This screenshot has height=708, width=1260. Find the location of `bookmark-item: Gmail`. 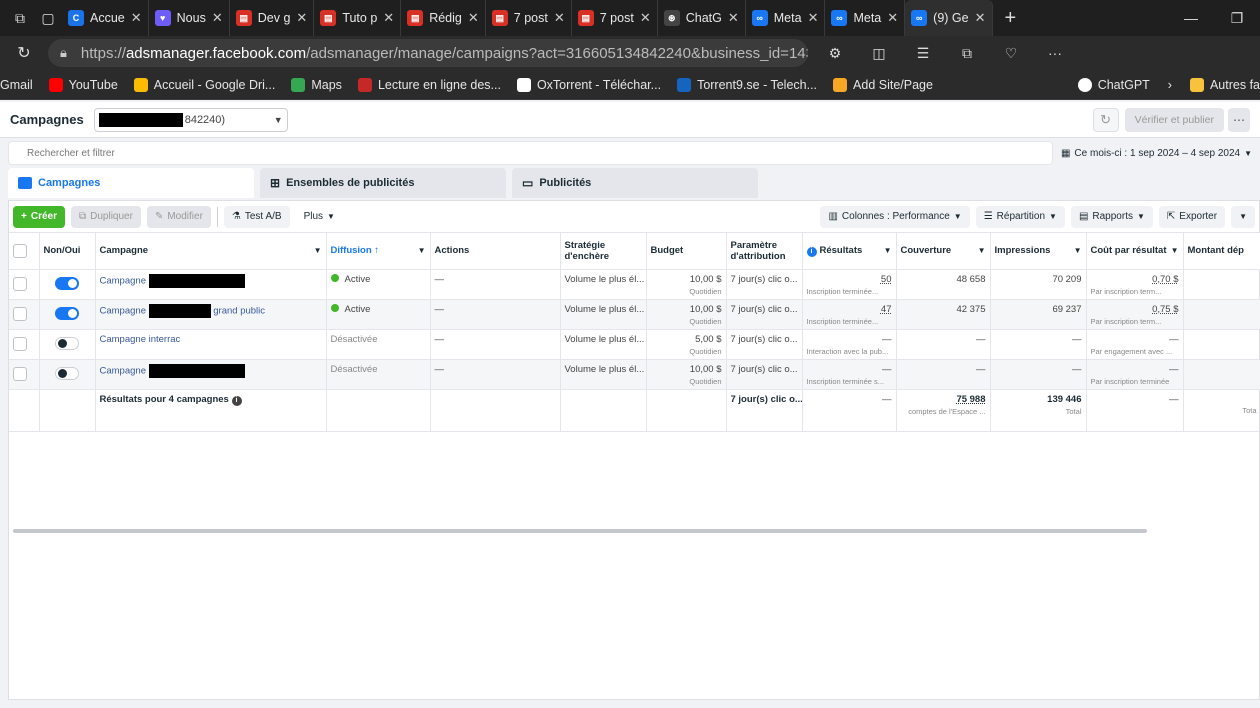

bookmark-item: Gmail is located at coordinates (16, 85).